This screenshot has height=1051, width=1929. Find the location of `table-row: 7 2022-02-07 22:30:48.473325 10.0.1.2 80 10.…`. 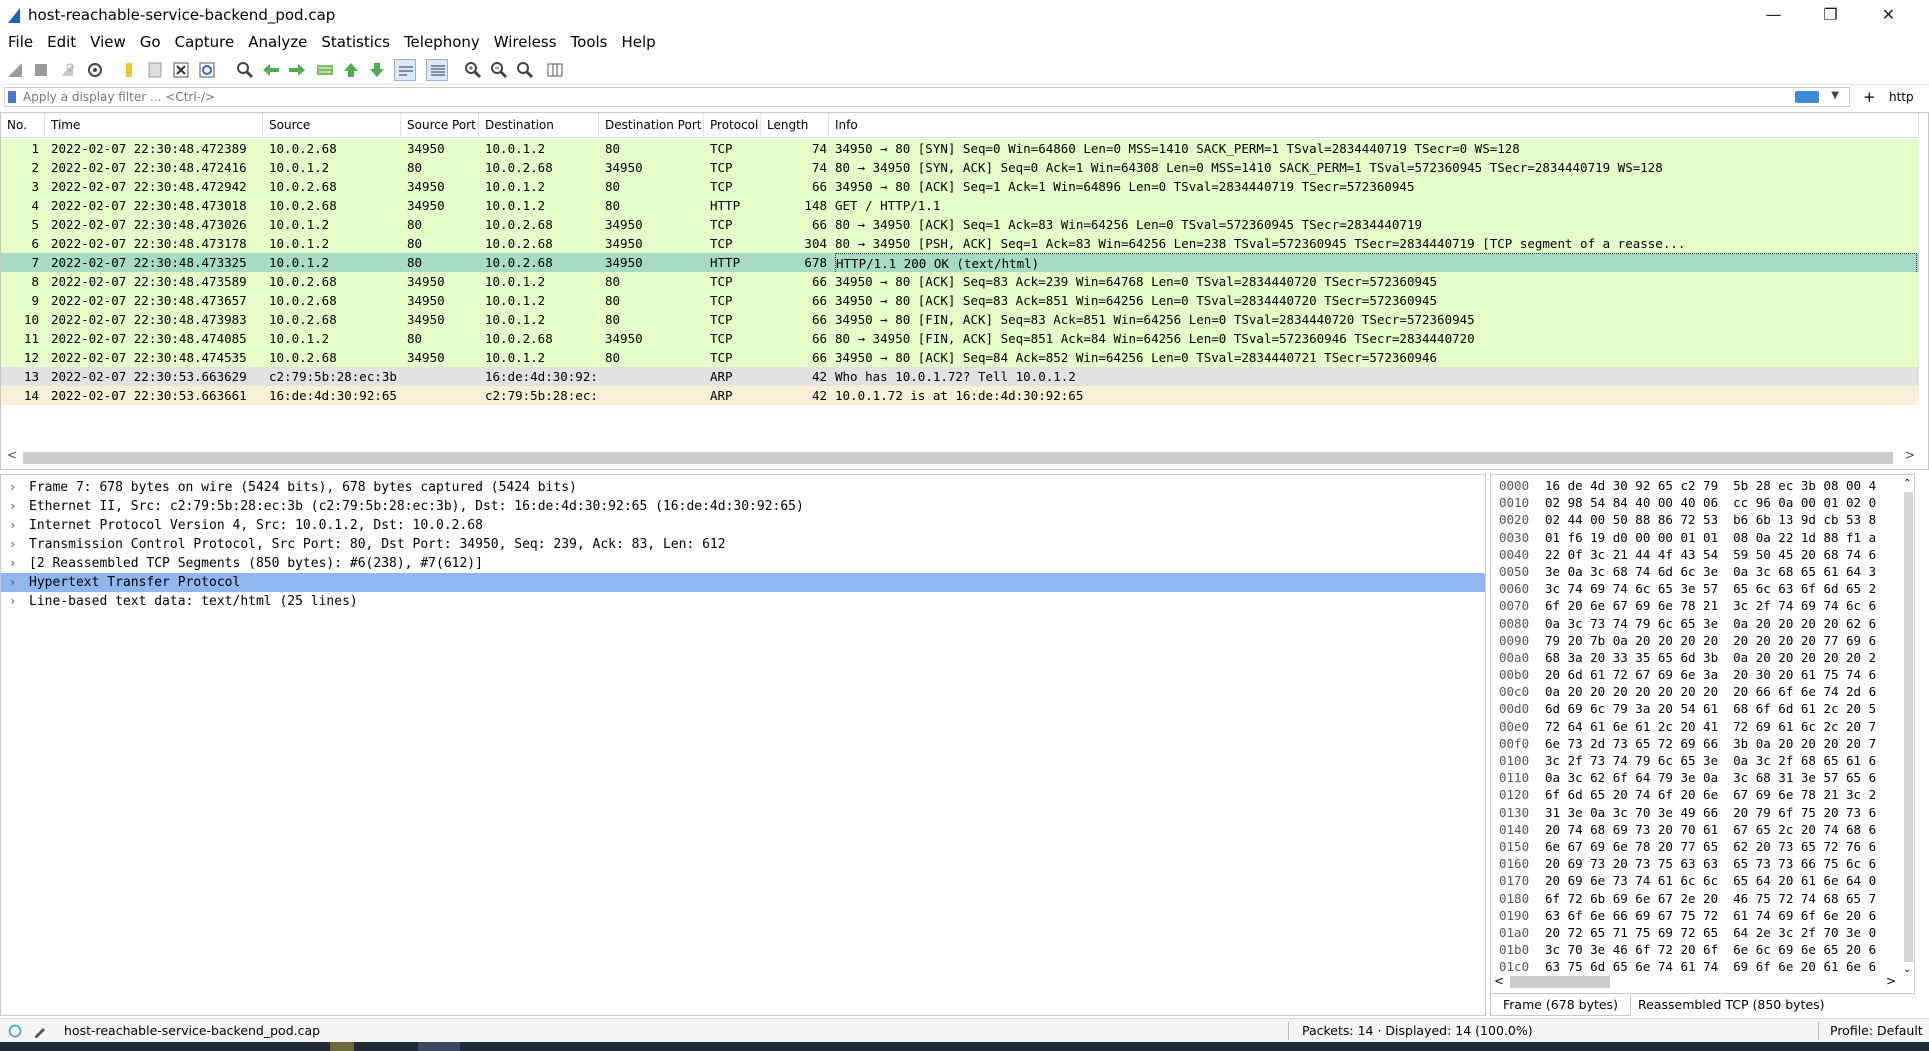

table-row: 7 2022-02-07 22:30:48.473325 10.0.1.2 80 10.… is located at coordinates (960, 263).